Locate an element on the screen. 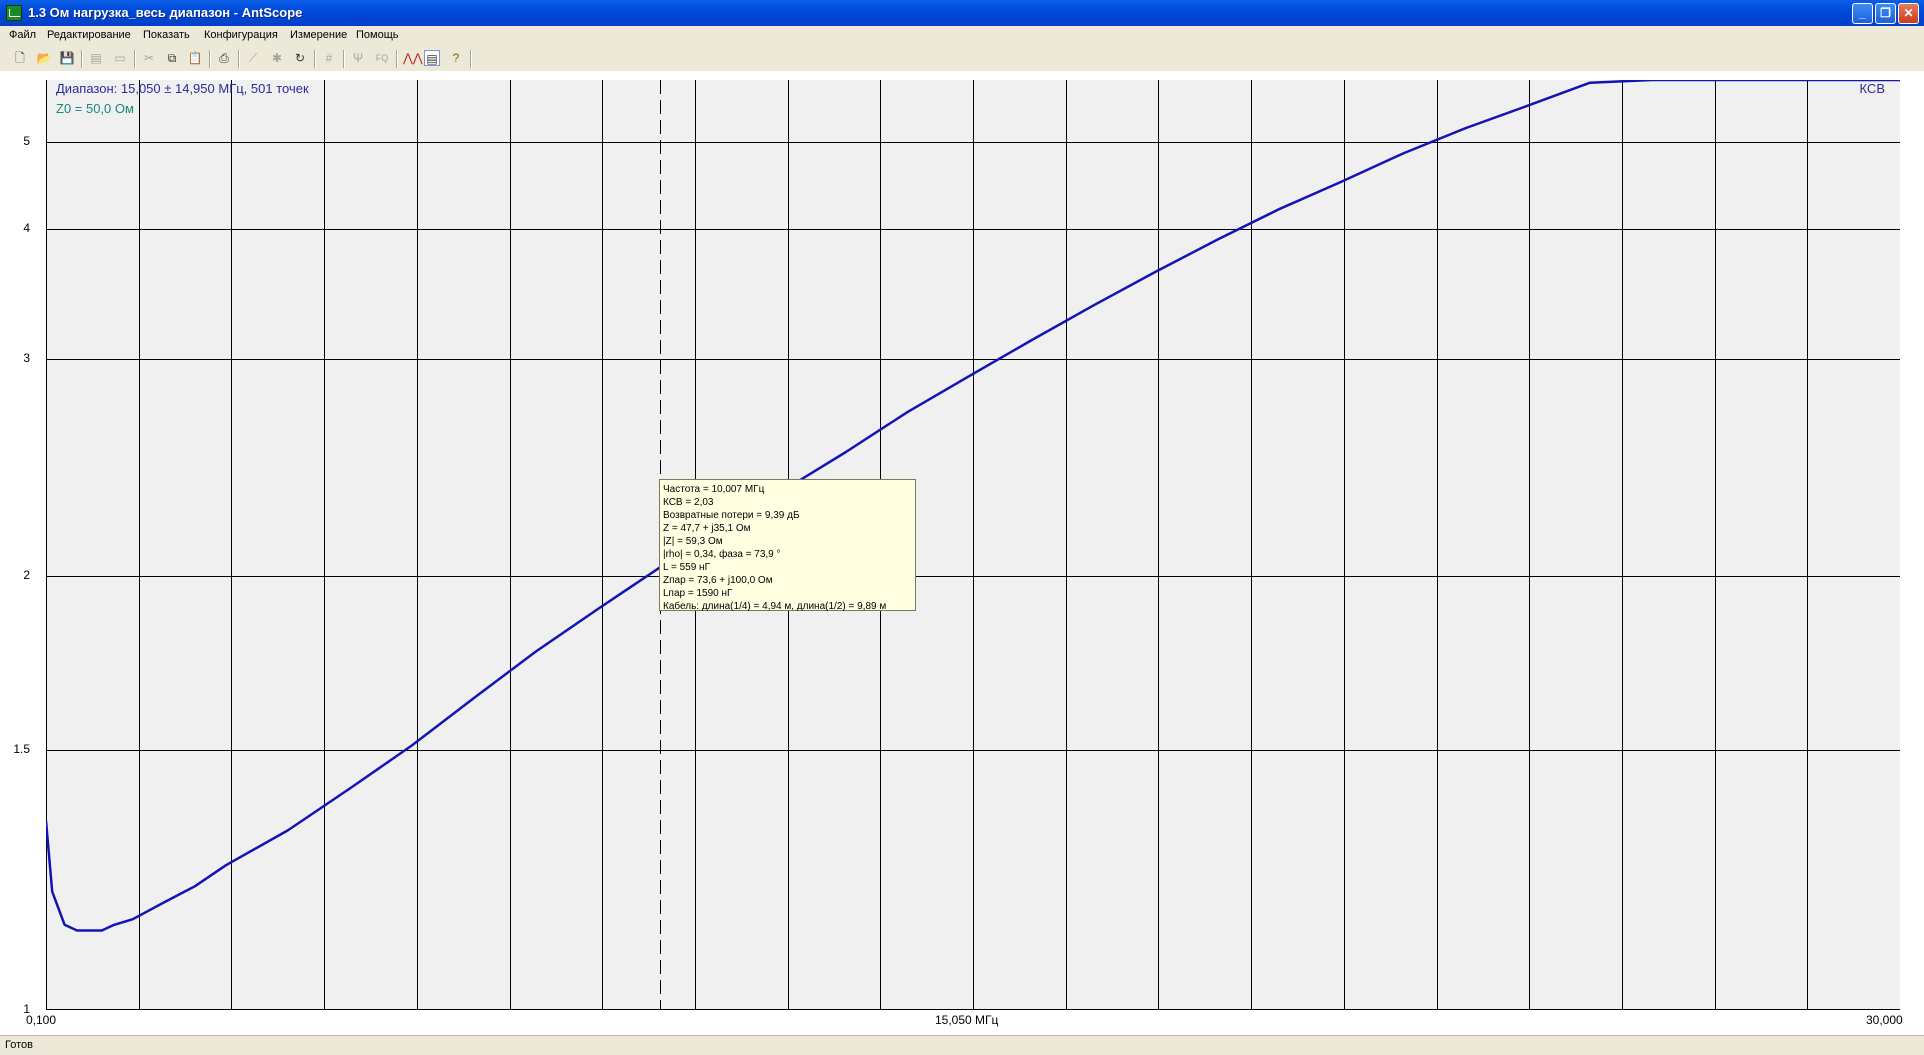 The image size is (1924, 1055). legend-swr: КСВ is located at coordinates (1872, 88).